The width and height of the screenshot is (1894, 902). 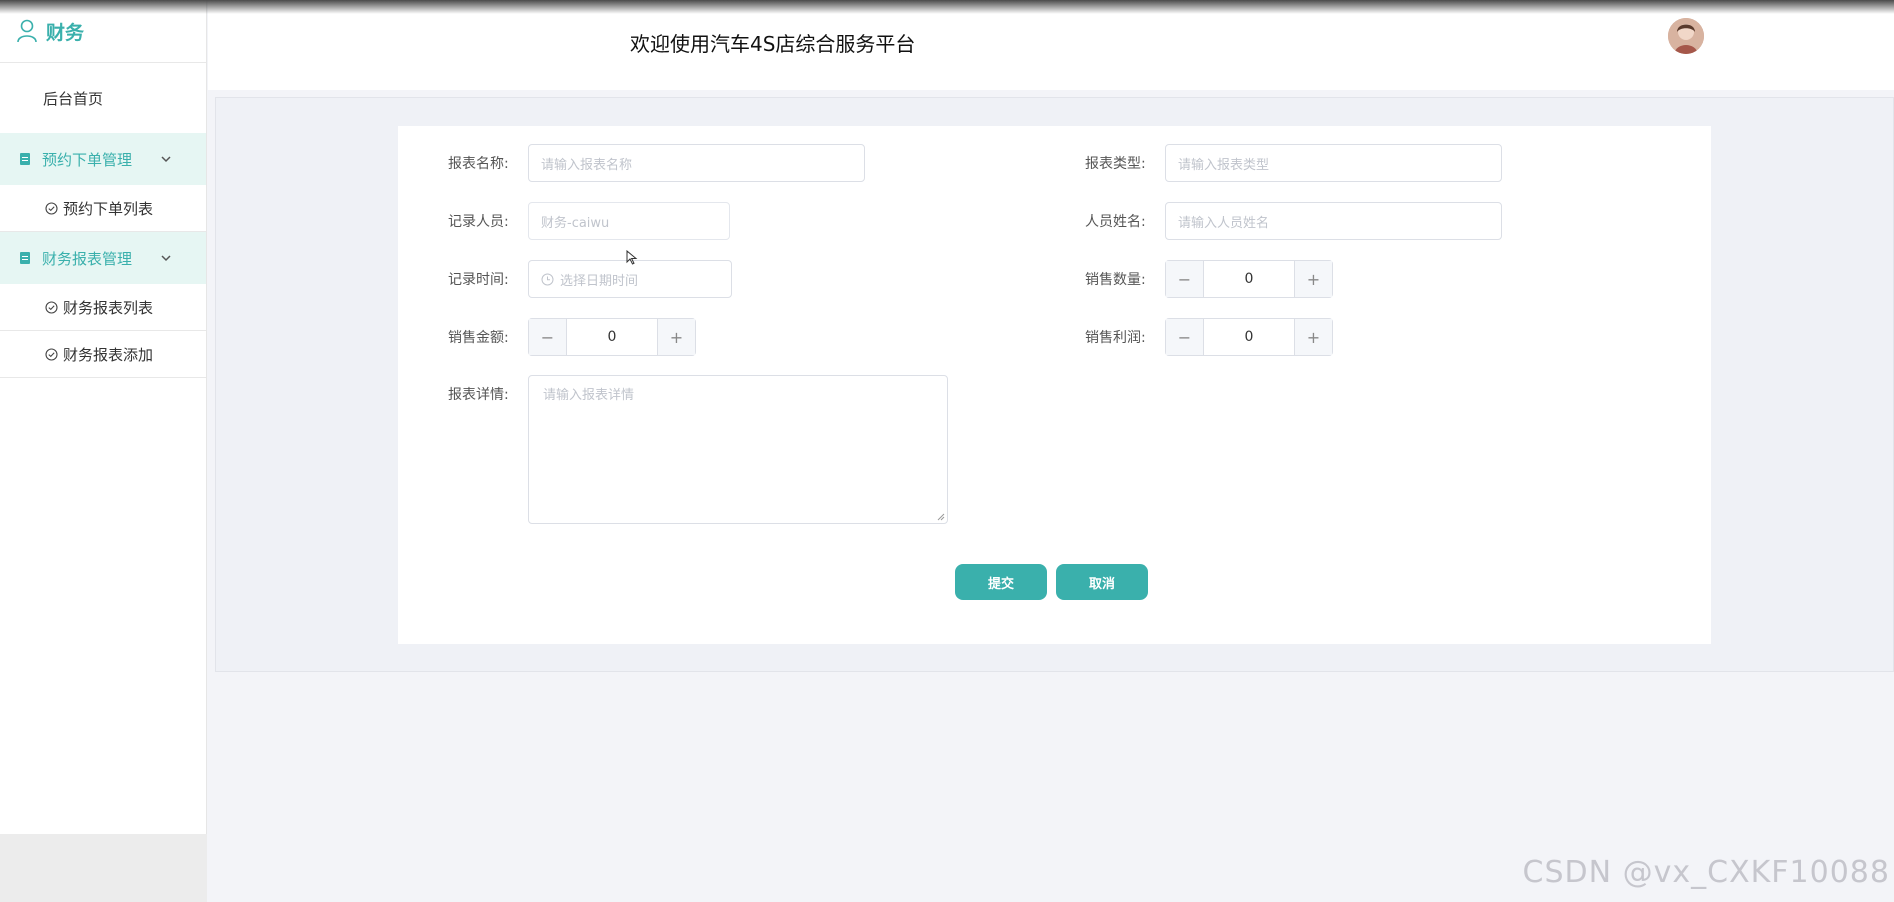 What do you see at coordinates (478, 164) in the screenshot?
I see `report-name-label: 报表名称:` at bounding box center [478, 164].